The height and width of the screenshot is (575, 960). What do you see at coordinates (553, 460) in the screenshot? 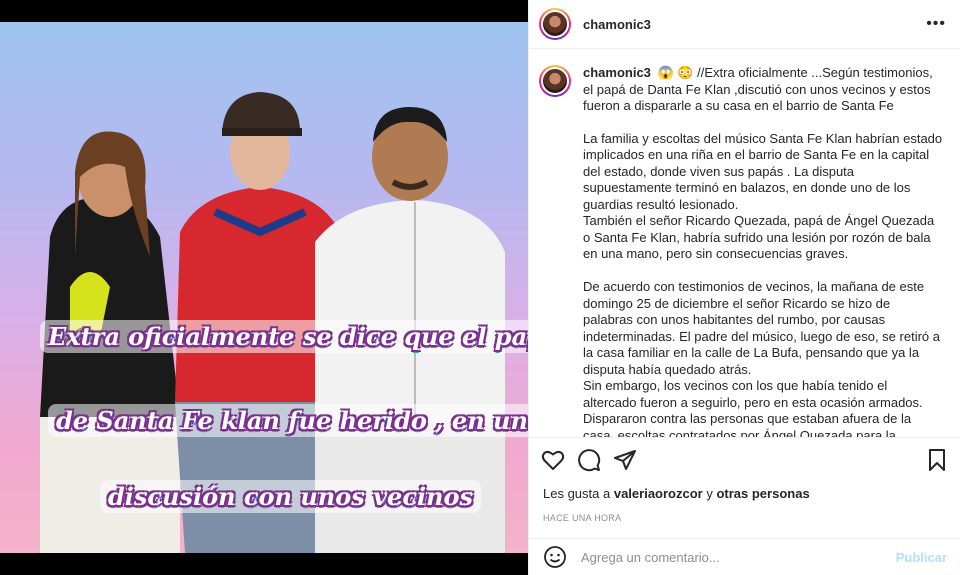
I see `heart-icon` at bounding box center [553, 460].